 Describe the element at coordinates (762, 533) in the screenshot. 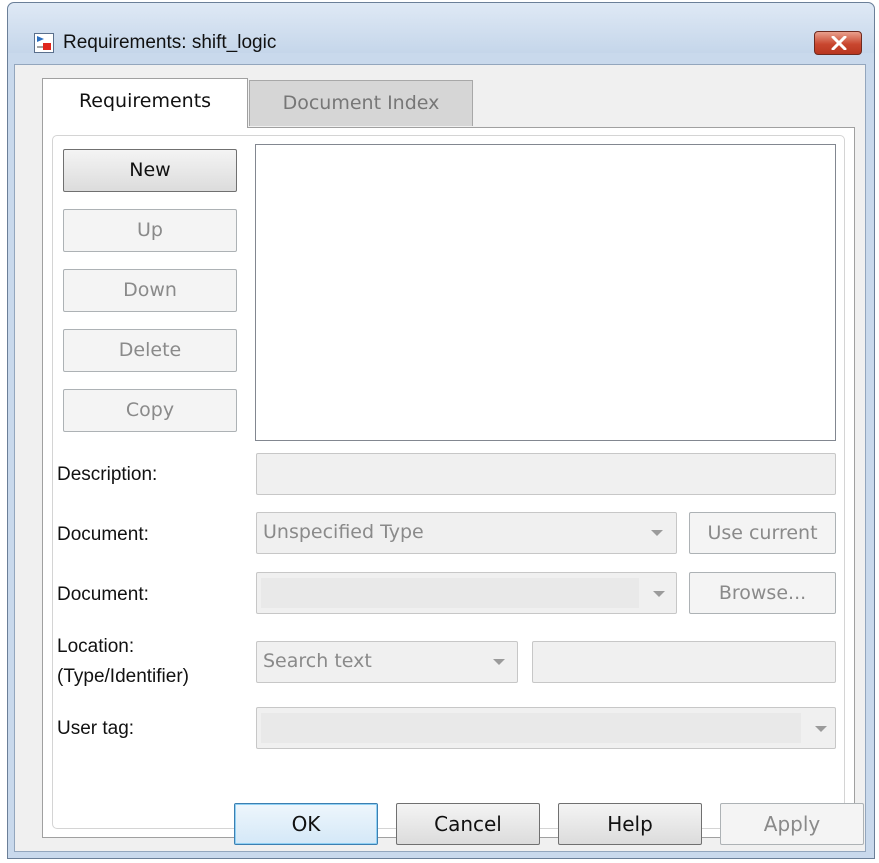

I see `use-current-button: Use current` at that location.